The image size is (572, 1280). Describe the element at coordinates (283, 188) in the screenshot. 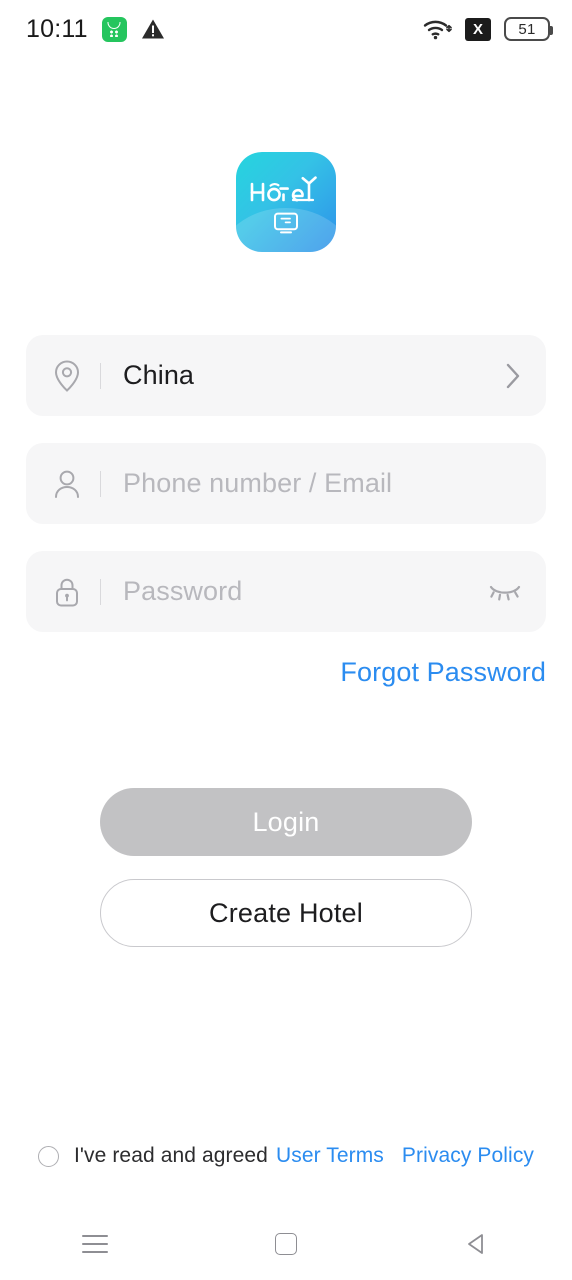

I see `hotel-wordmark-icon` at that location.